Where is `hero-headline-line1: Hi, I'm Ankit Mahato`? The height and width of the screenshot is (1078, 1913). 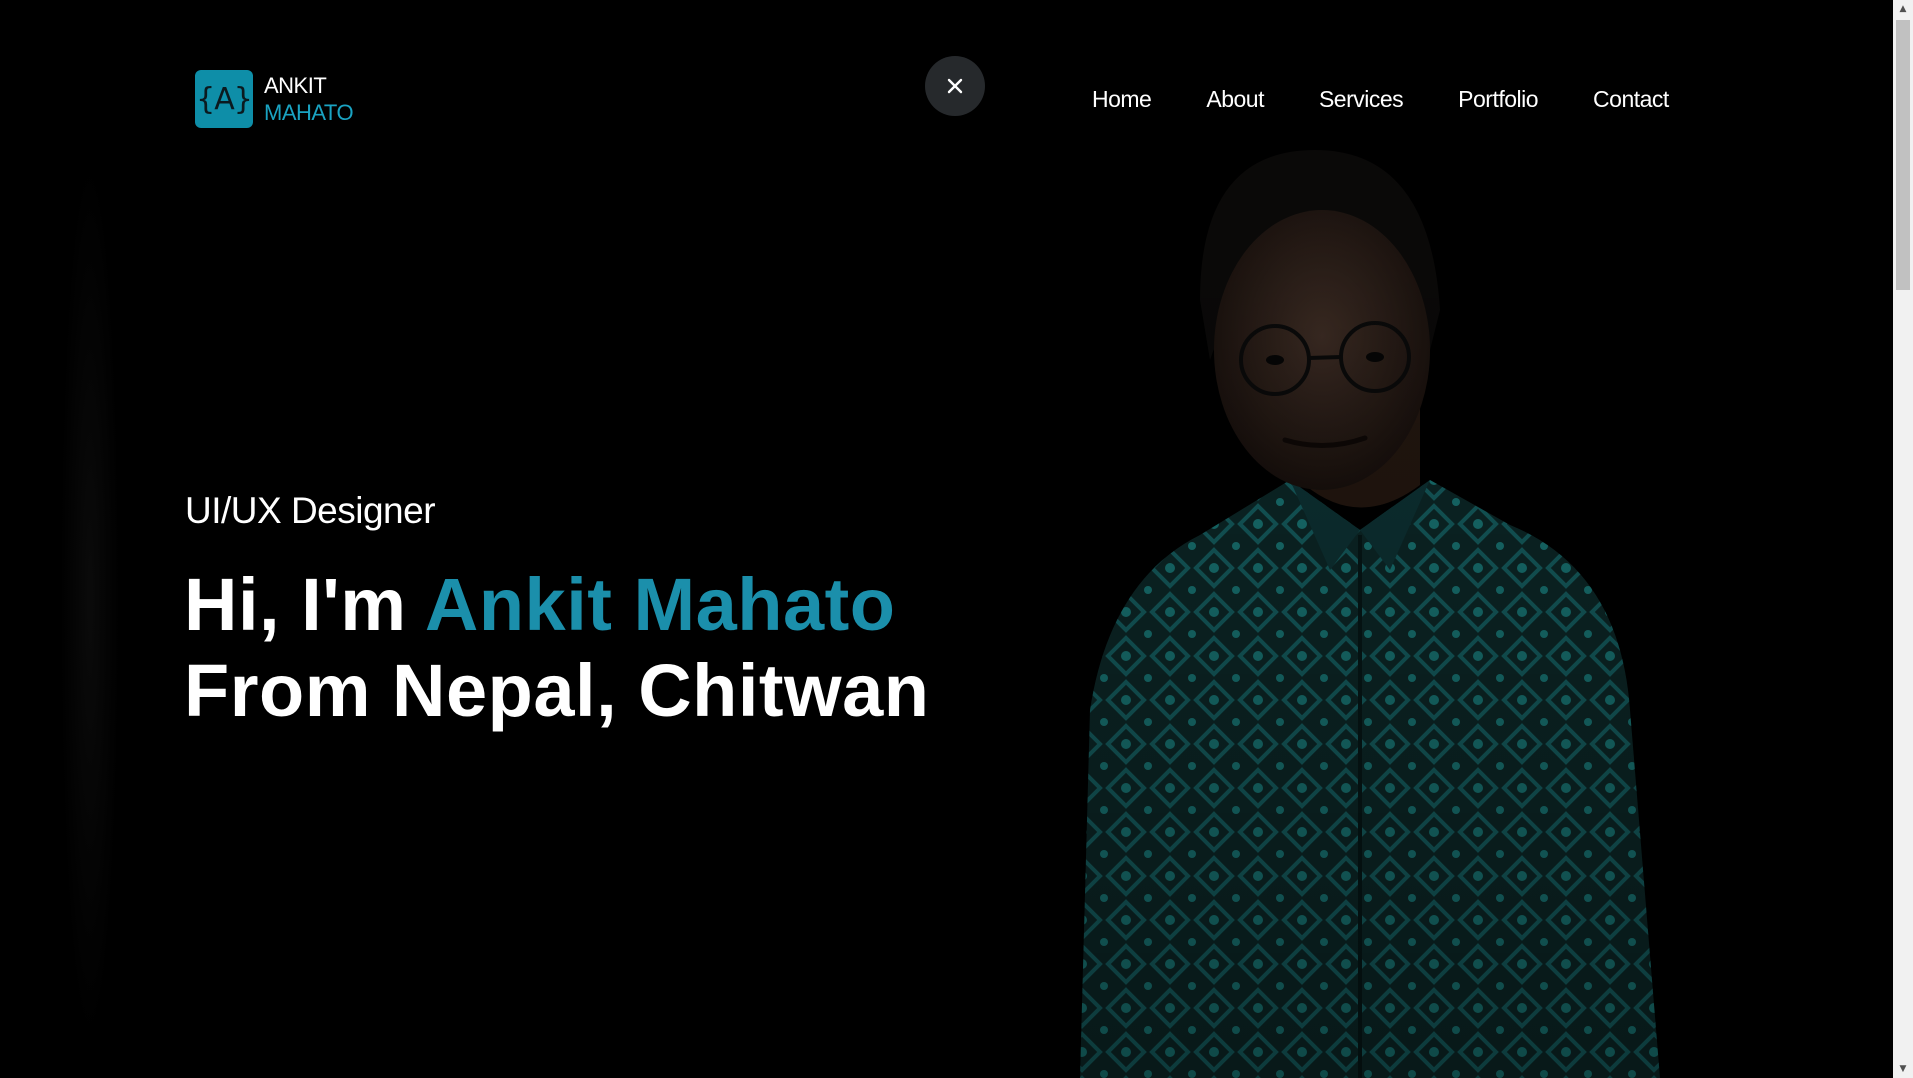
hero-headline-line1: Hi, I'm Ankit Mahato is located at coordinates (556, 605).